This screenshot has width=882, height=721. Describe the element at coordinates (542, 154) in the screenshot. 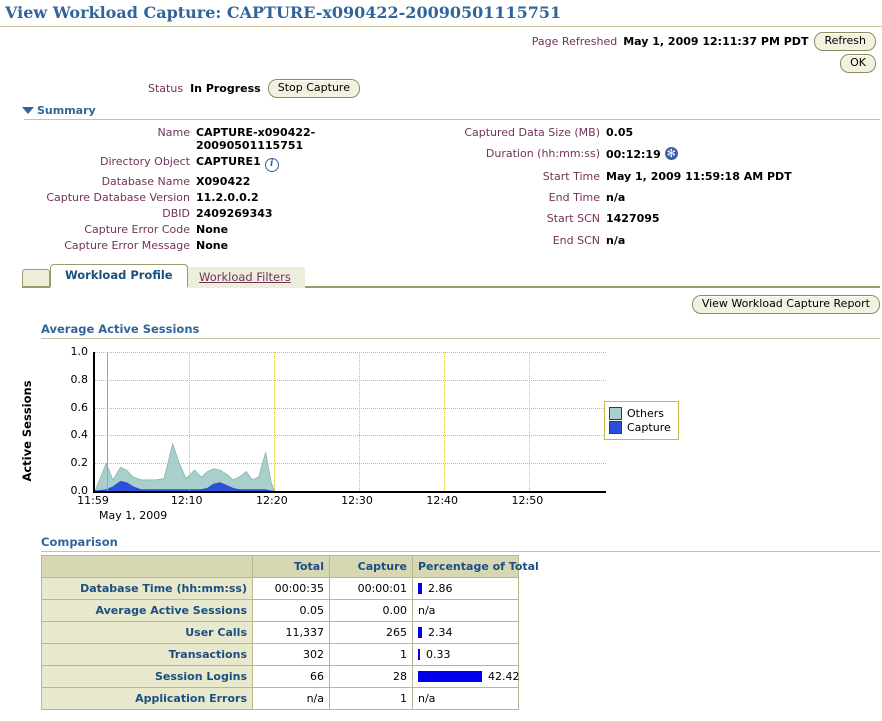

I see `summary-label-duration: Duration (hh:mm:ss)` at that location.